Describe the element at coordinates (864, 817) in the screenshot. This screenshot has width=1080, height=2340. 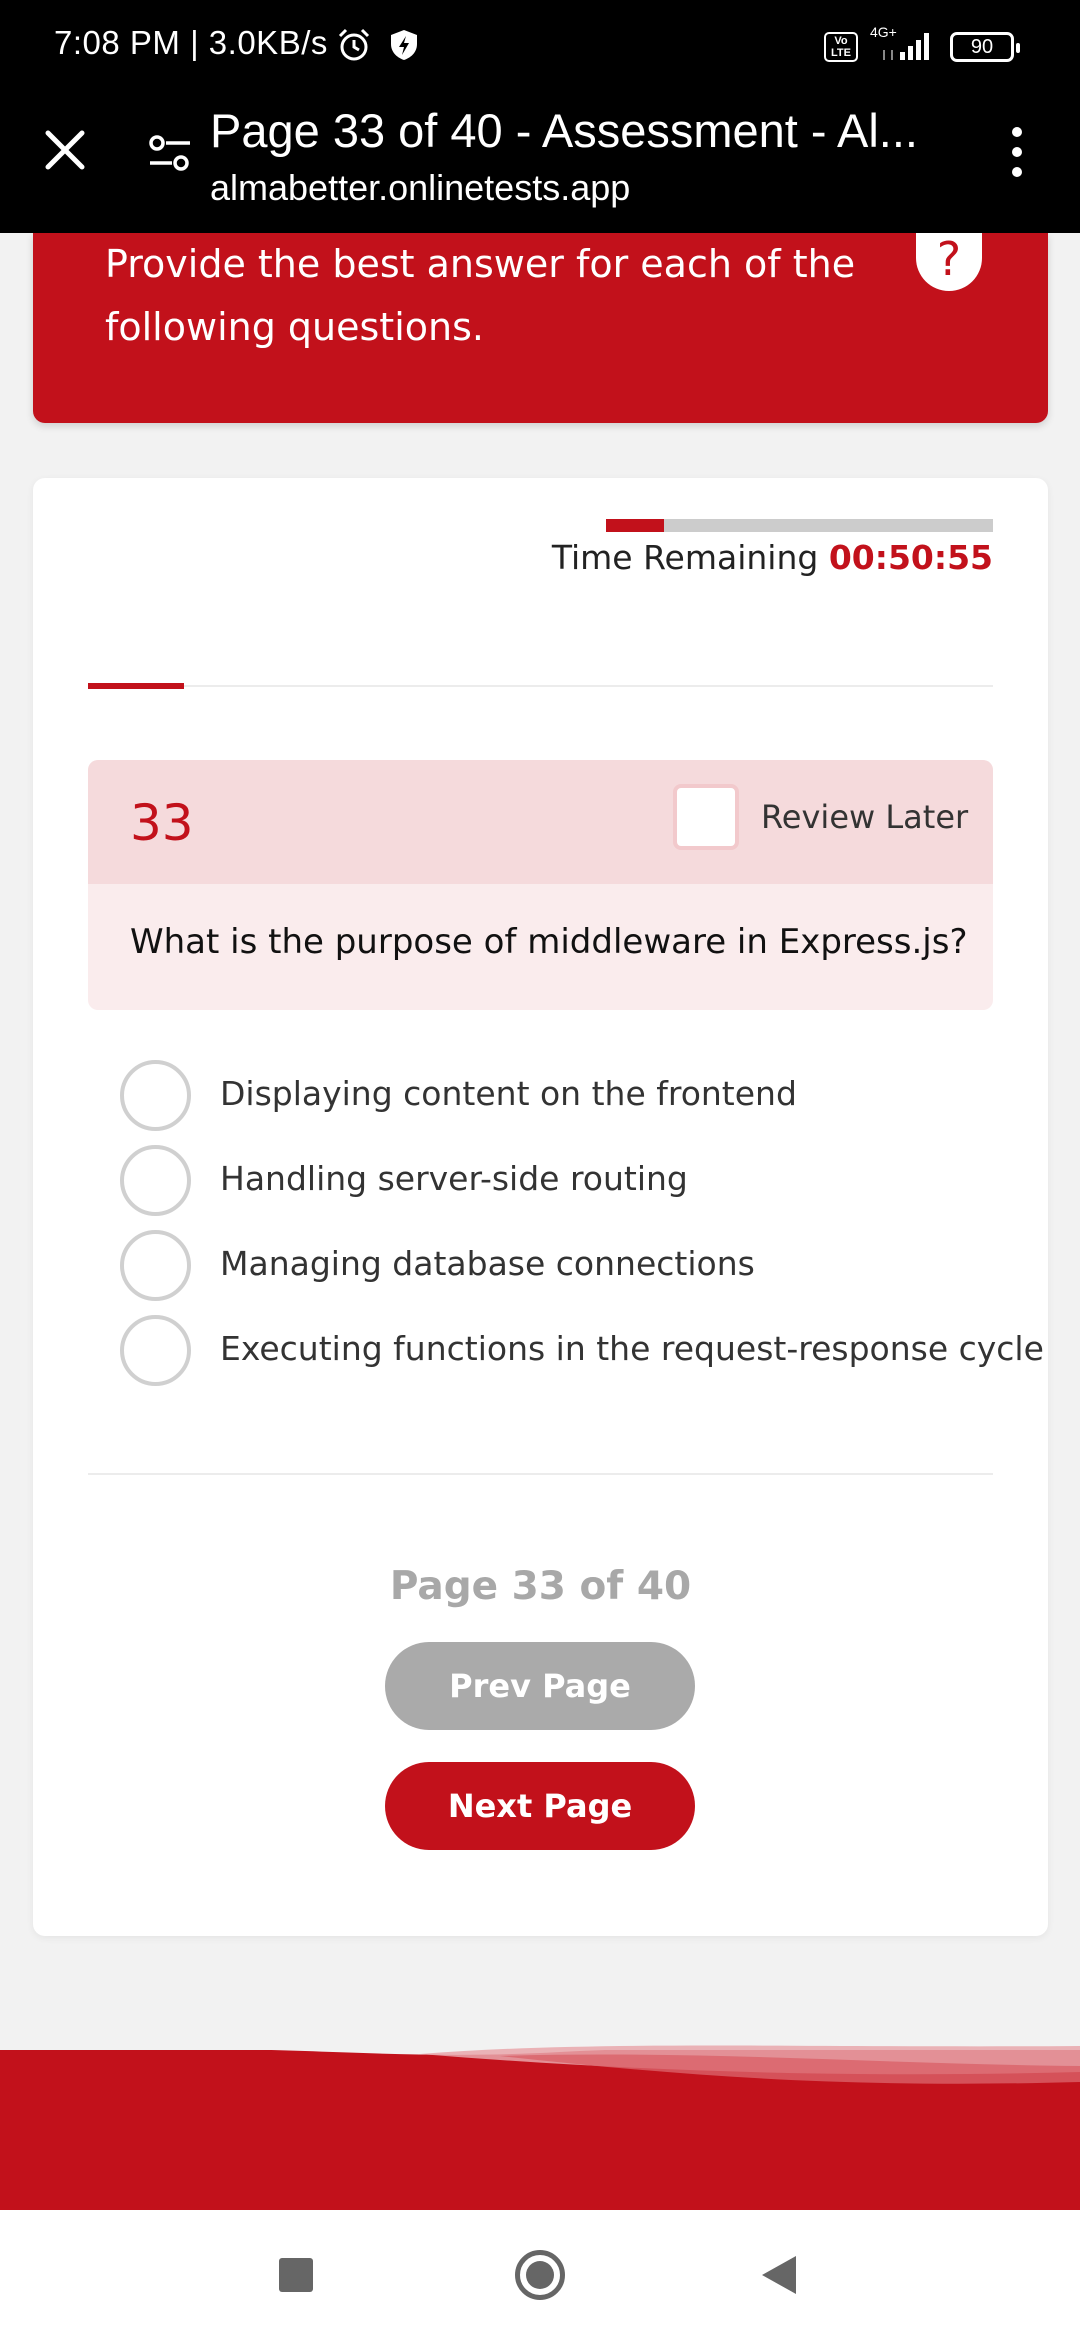
I see `review-later-label: Review Later` at that location.